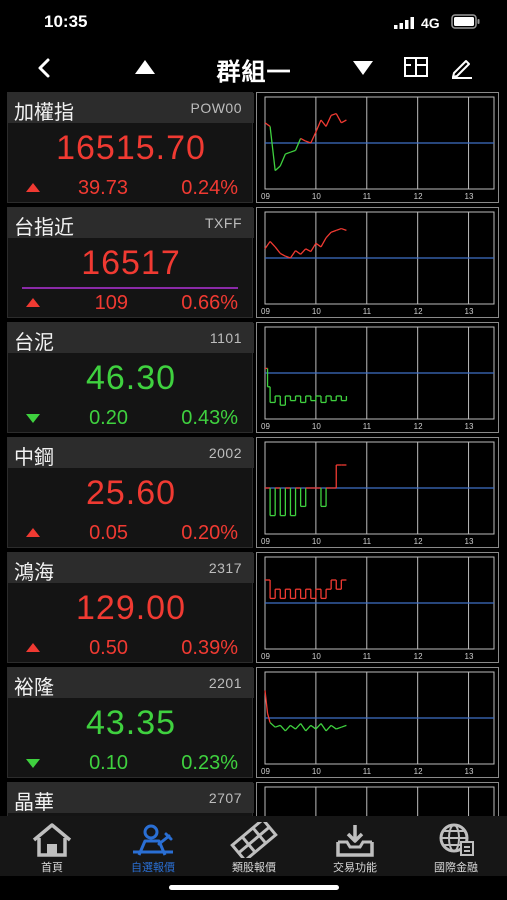 This screenshot has height=900, width=507. What do you see at coordinates (130, 799) in the screenshot?
I see `quote-card: 晶華 2707` at bounding box center [130, 799].